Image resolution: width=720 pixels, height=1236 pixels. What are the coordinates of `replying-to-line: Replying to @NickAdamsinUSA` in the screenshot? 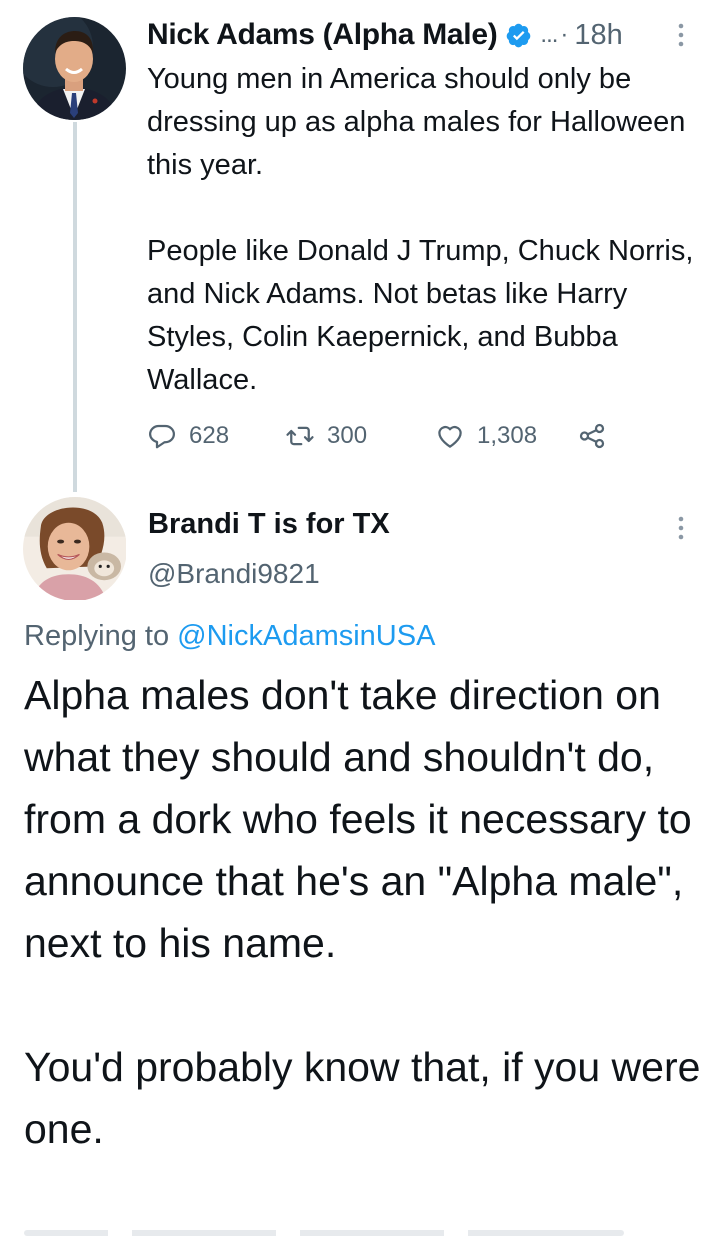 It's located at (229, 636).